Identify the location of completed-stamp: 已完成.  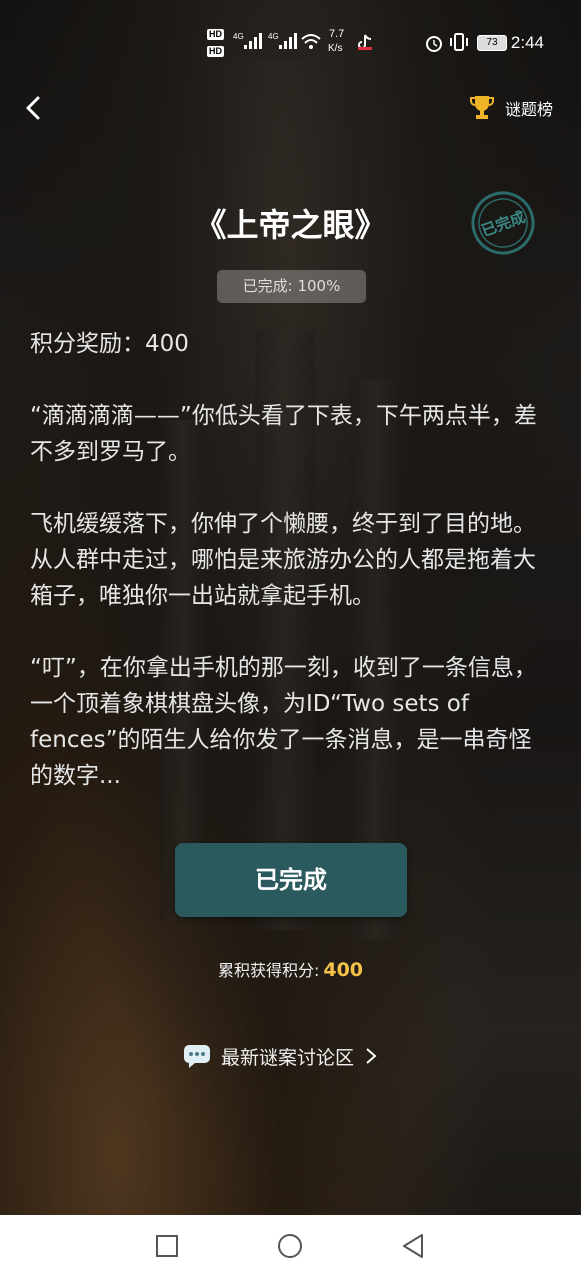
(503, 223).